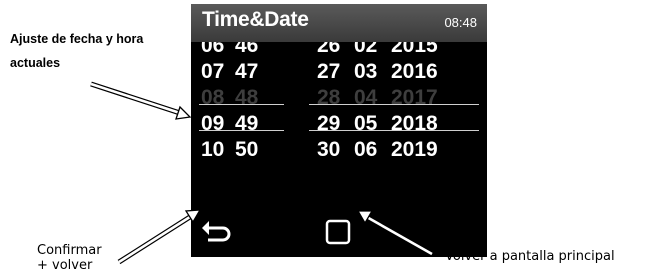 Image resolution: width=672 pixels, height=279 pixels. I want to click on picker-month: 03, so click(365, 72).